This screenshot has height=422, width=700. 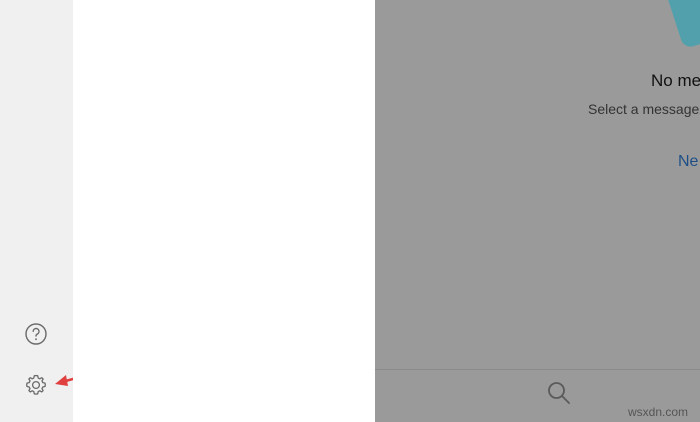 I want to click on gear-icon, so click(x=36, y=384).